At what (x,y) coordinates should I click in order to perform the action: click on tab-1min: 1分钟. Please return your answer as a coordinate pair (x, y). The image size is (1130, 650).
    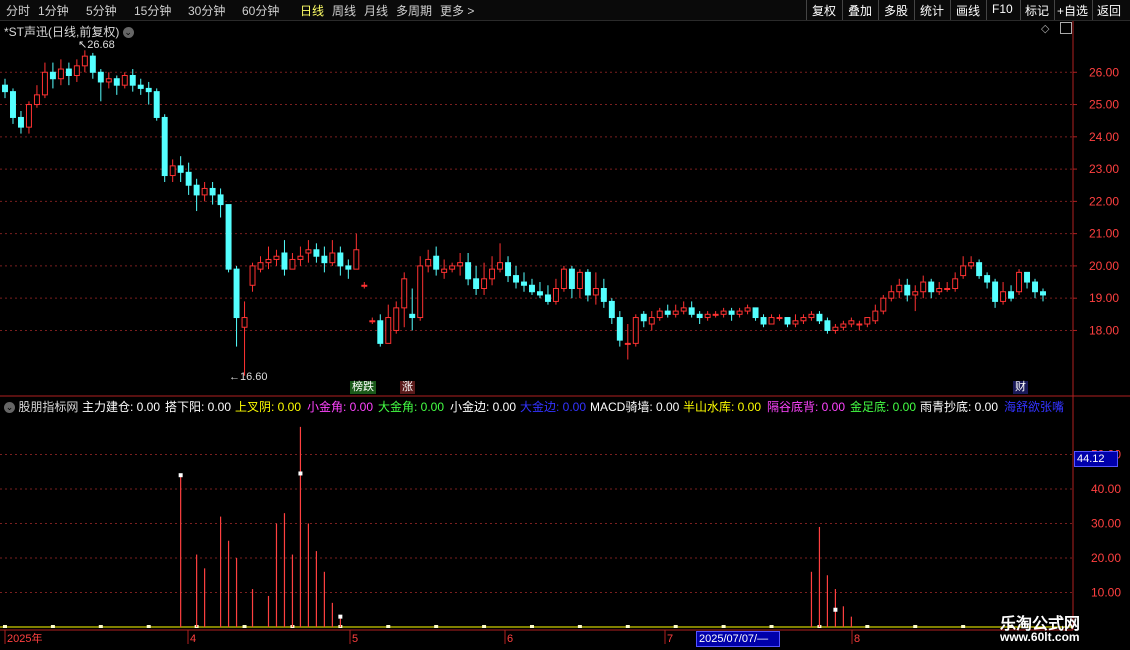
    Looking at the image, I should click on (53, 10).